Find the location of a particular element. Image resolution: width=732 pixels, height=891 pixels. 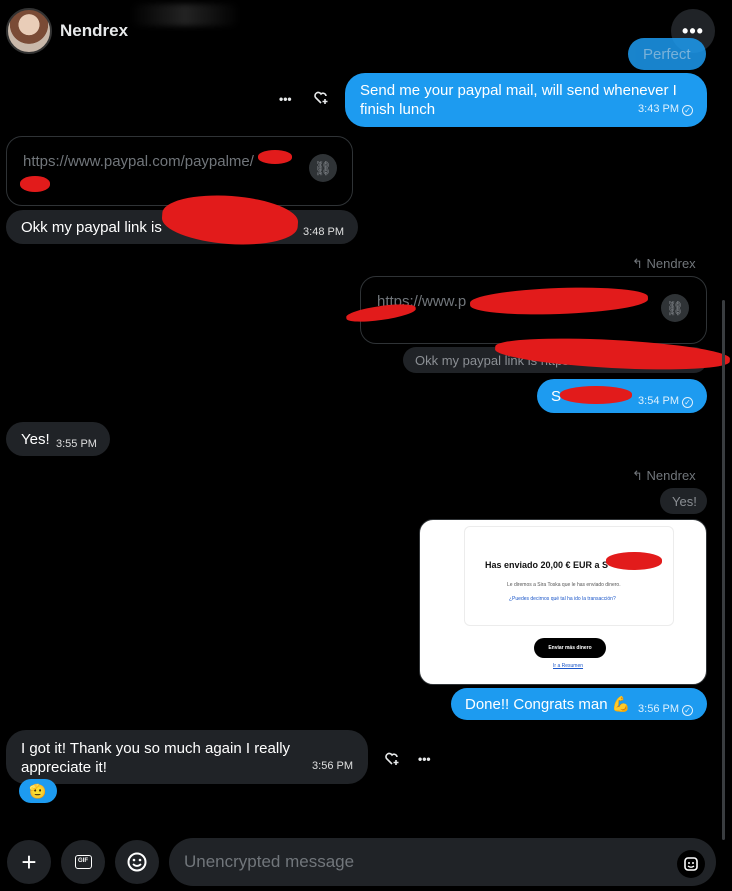

link-preview-card: https://www.paypal.com/paypalme/ ⛓ is located at coordinates (179, 171).